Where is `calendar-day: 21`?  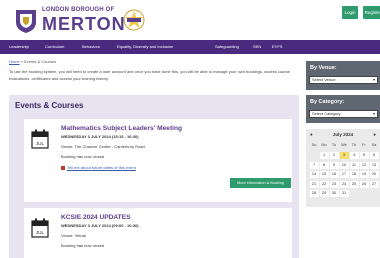 calendar-day: 21 is located at coordinates (314, 184).